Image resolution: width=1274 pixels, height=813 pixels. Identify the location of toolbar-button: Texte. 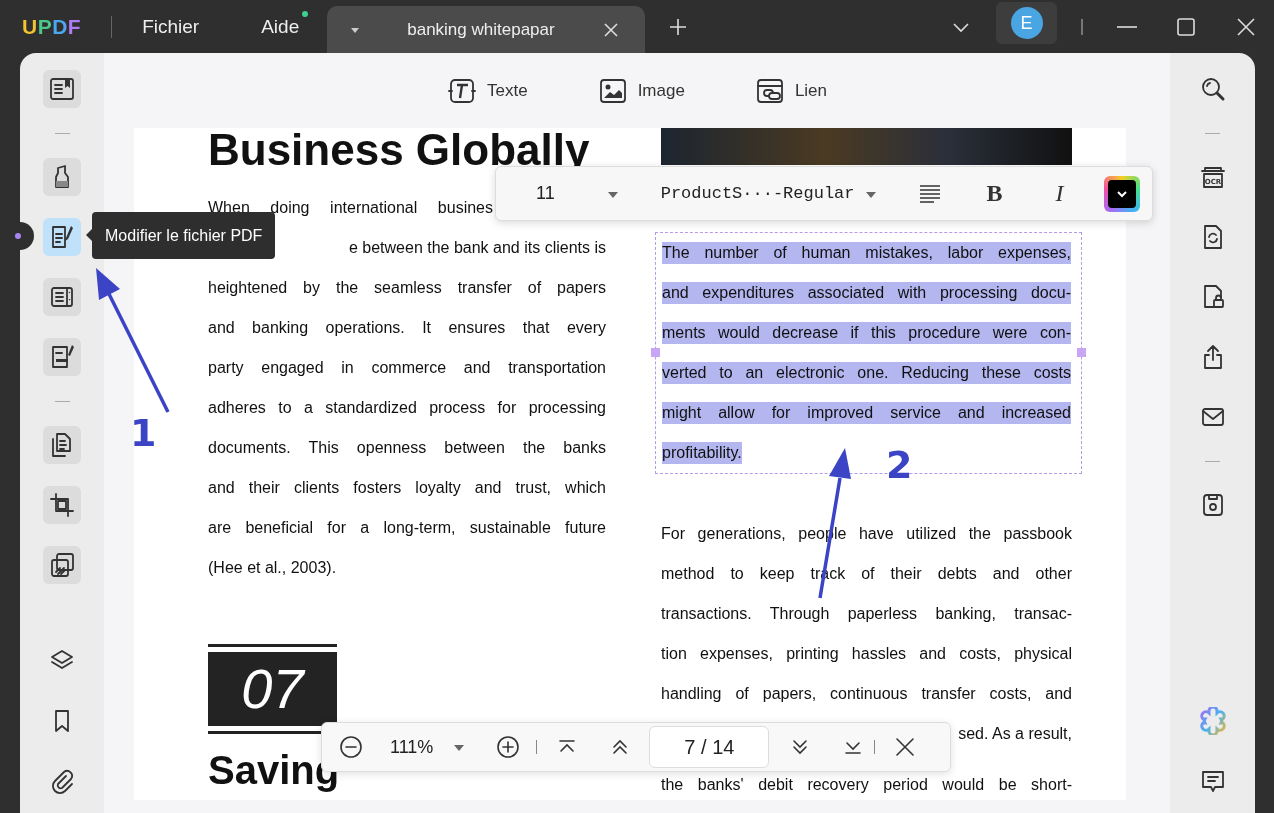
(487, 90).